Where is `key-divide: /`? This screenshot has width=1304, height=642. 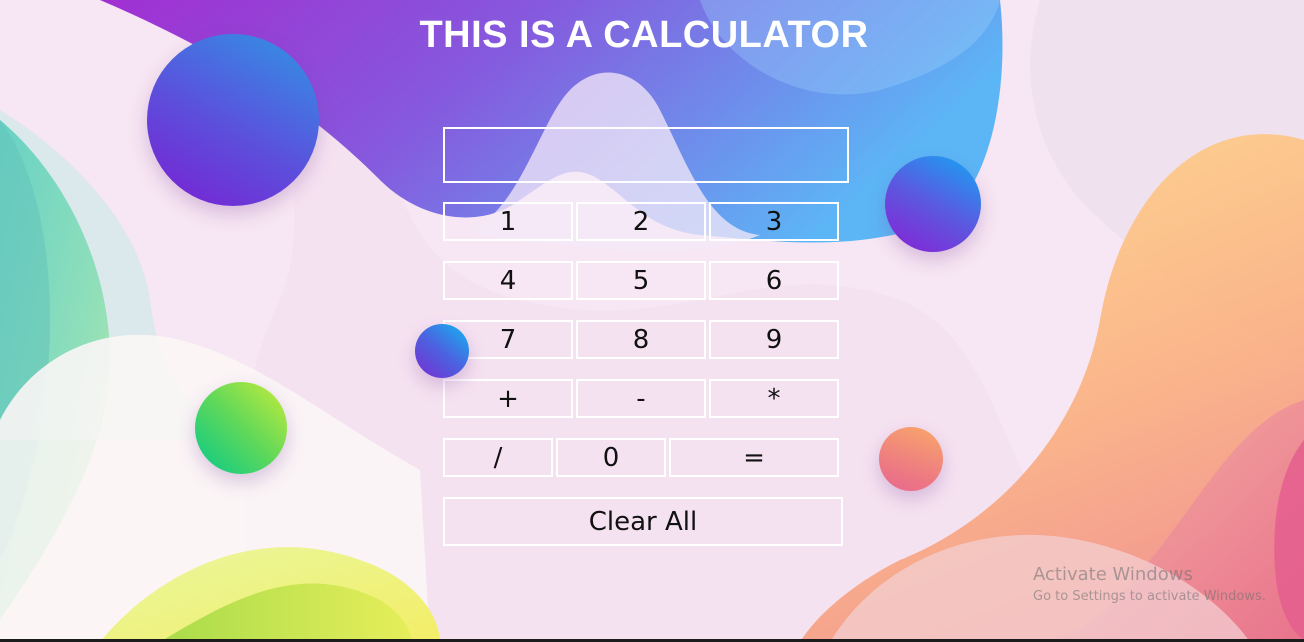 key-divide: / is located at coordinates (498, 457).